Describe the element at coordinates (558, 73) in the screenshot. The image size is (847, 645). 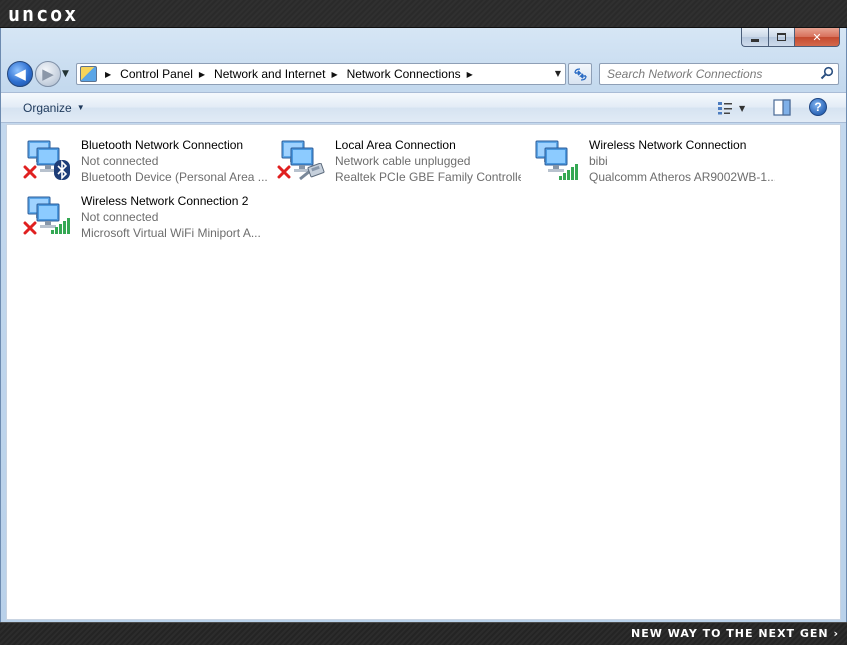
I see `address-dropdown-icon: ▼` at that location.